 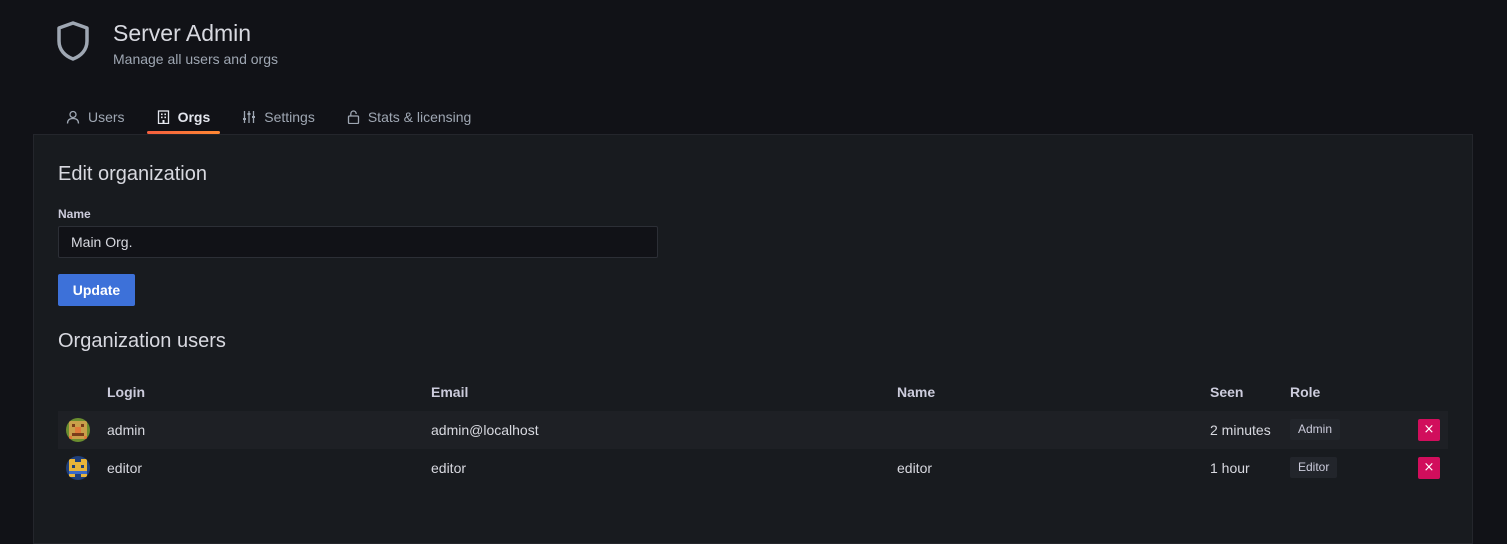 What do you see at coordinates (126, 392) in the screenshot?
I see `column-header-login: Login` at bounding box center [126, 392].